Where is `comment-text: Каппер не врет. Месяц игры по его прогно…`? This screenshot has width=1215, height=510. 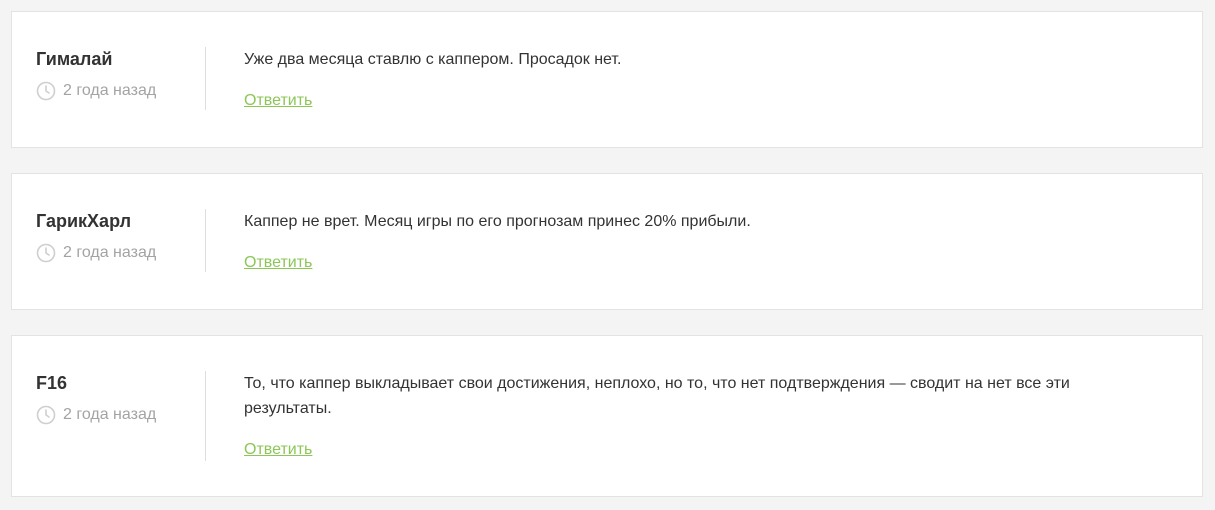
comment-text: Каппер не врет. Месяц игры по его прогно… is located at coordinates (497, 221).